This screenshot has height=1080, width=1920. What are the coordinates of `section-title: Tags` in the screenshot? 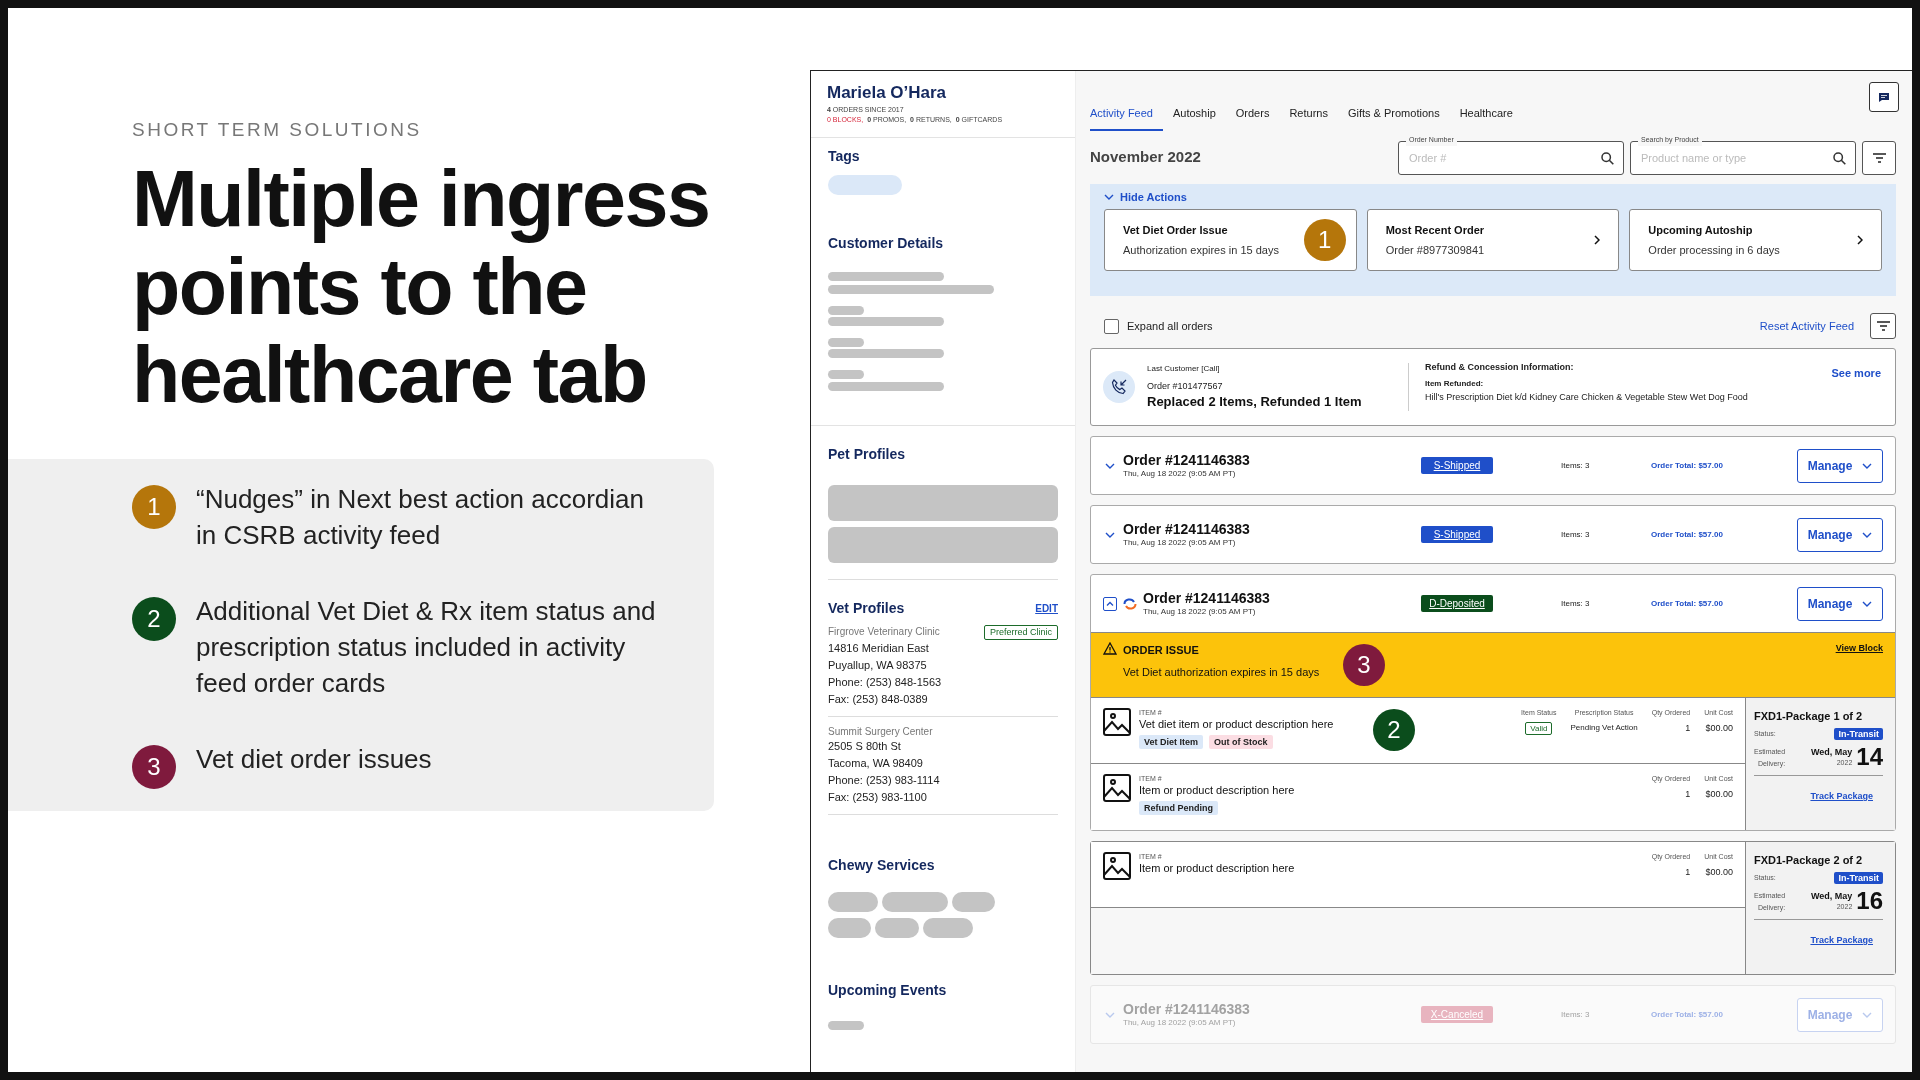 It's located at (844, 156).